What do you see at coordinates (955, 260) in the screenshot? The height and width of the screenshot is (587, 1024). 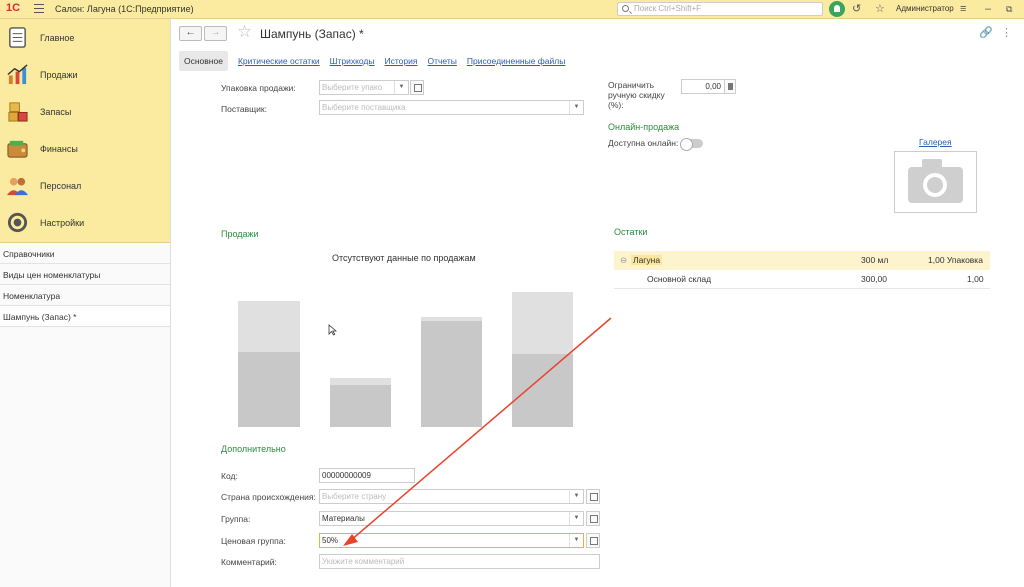 I see `stock-pack: 1,00 Упаковка` at bounding box center [955, 260].